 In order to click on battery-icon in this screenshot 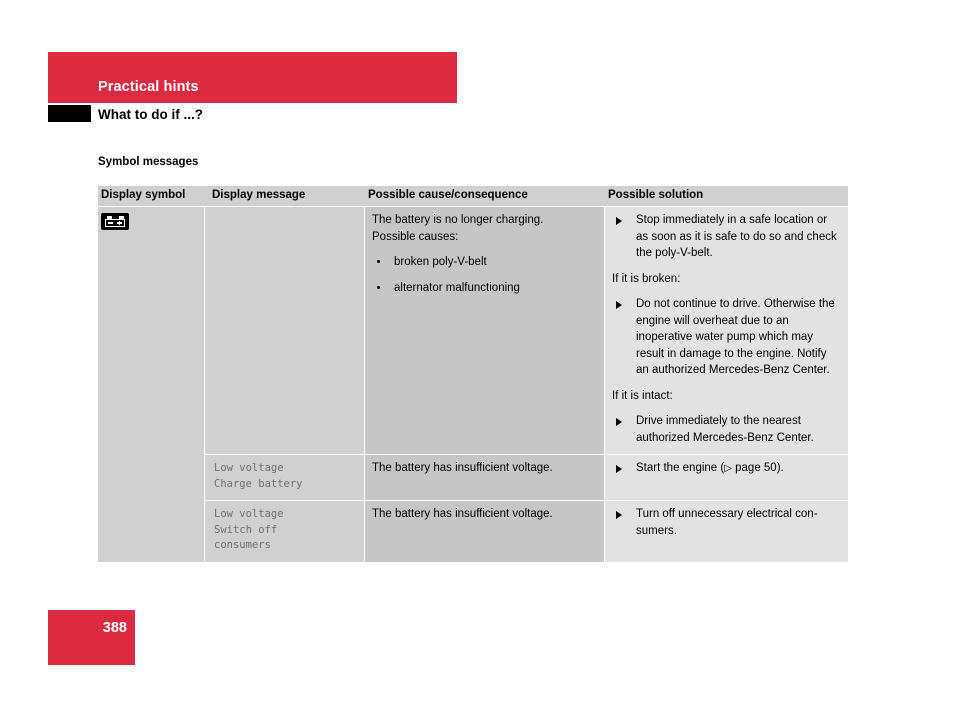, I will do `click(115, 221)`.